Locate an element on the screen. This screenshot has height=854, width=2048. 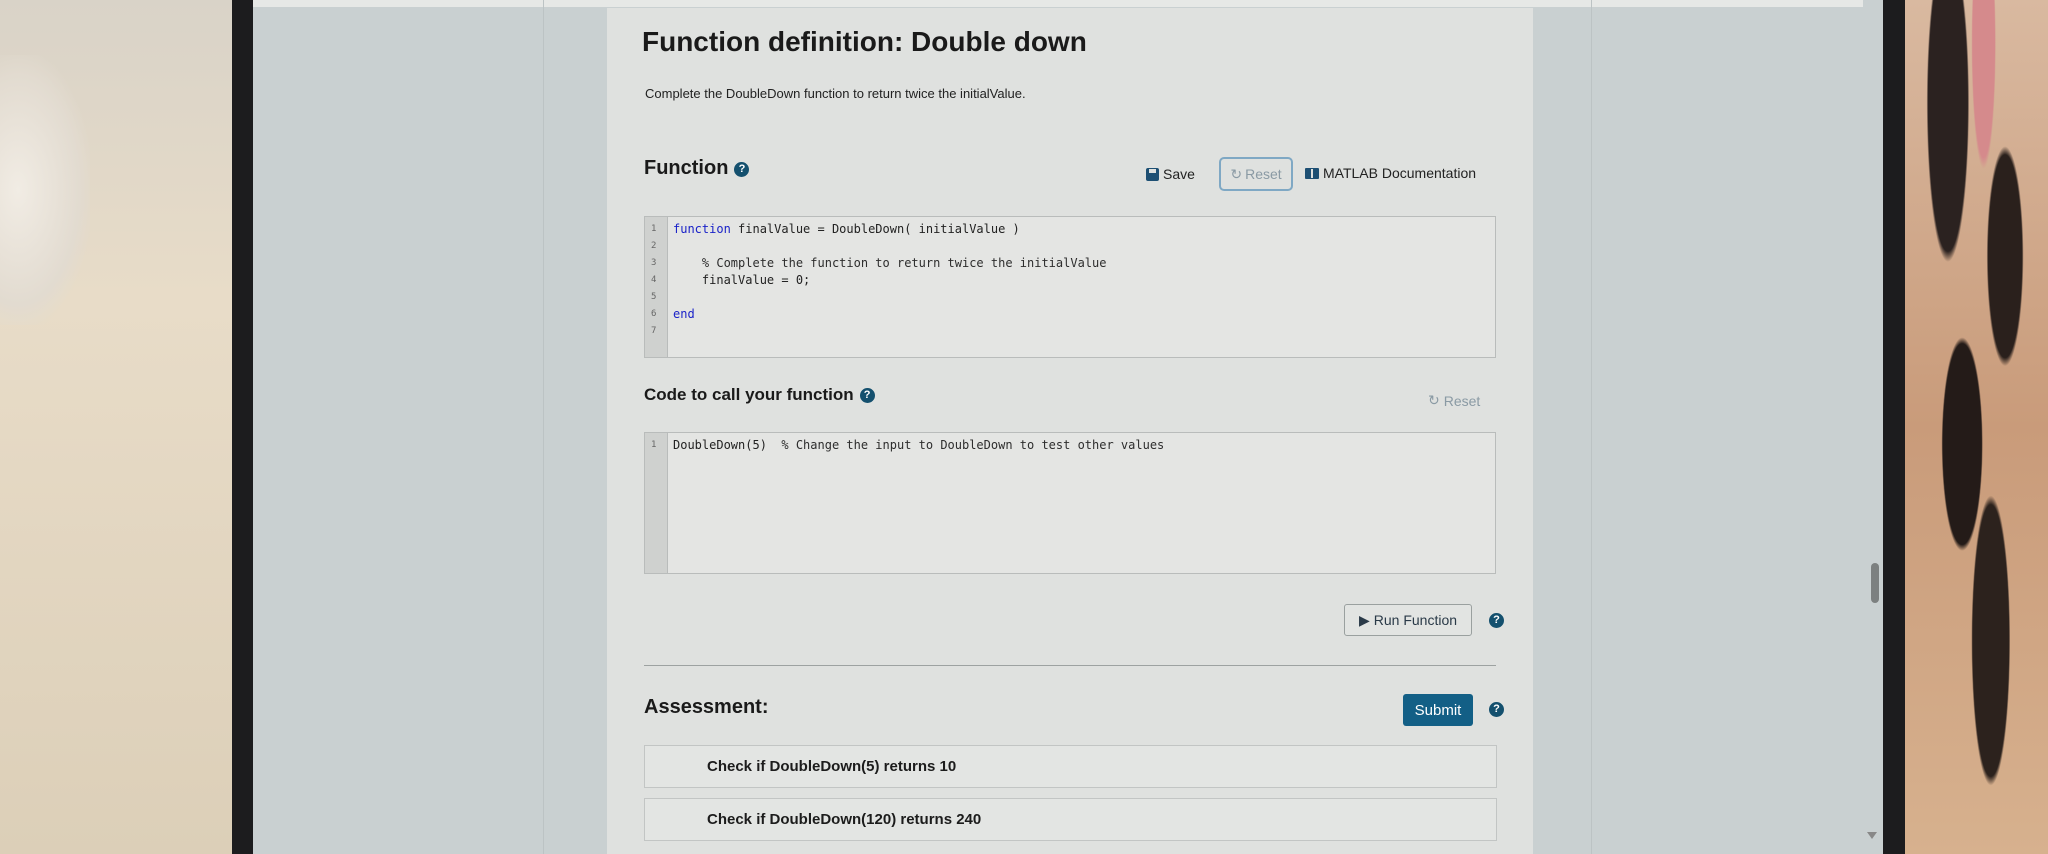
line-number-gutter: 1 2 3 4 5 6 7 is located at coordinates (656, 287).